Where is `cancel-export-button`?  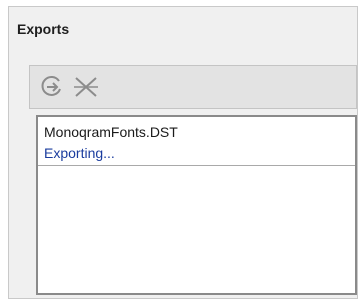
cancel-export-button is located at coordinates (86, 87).